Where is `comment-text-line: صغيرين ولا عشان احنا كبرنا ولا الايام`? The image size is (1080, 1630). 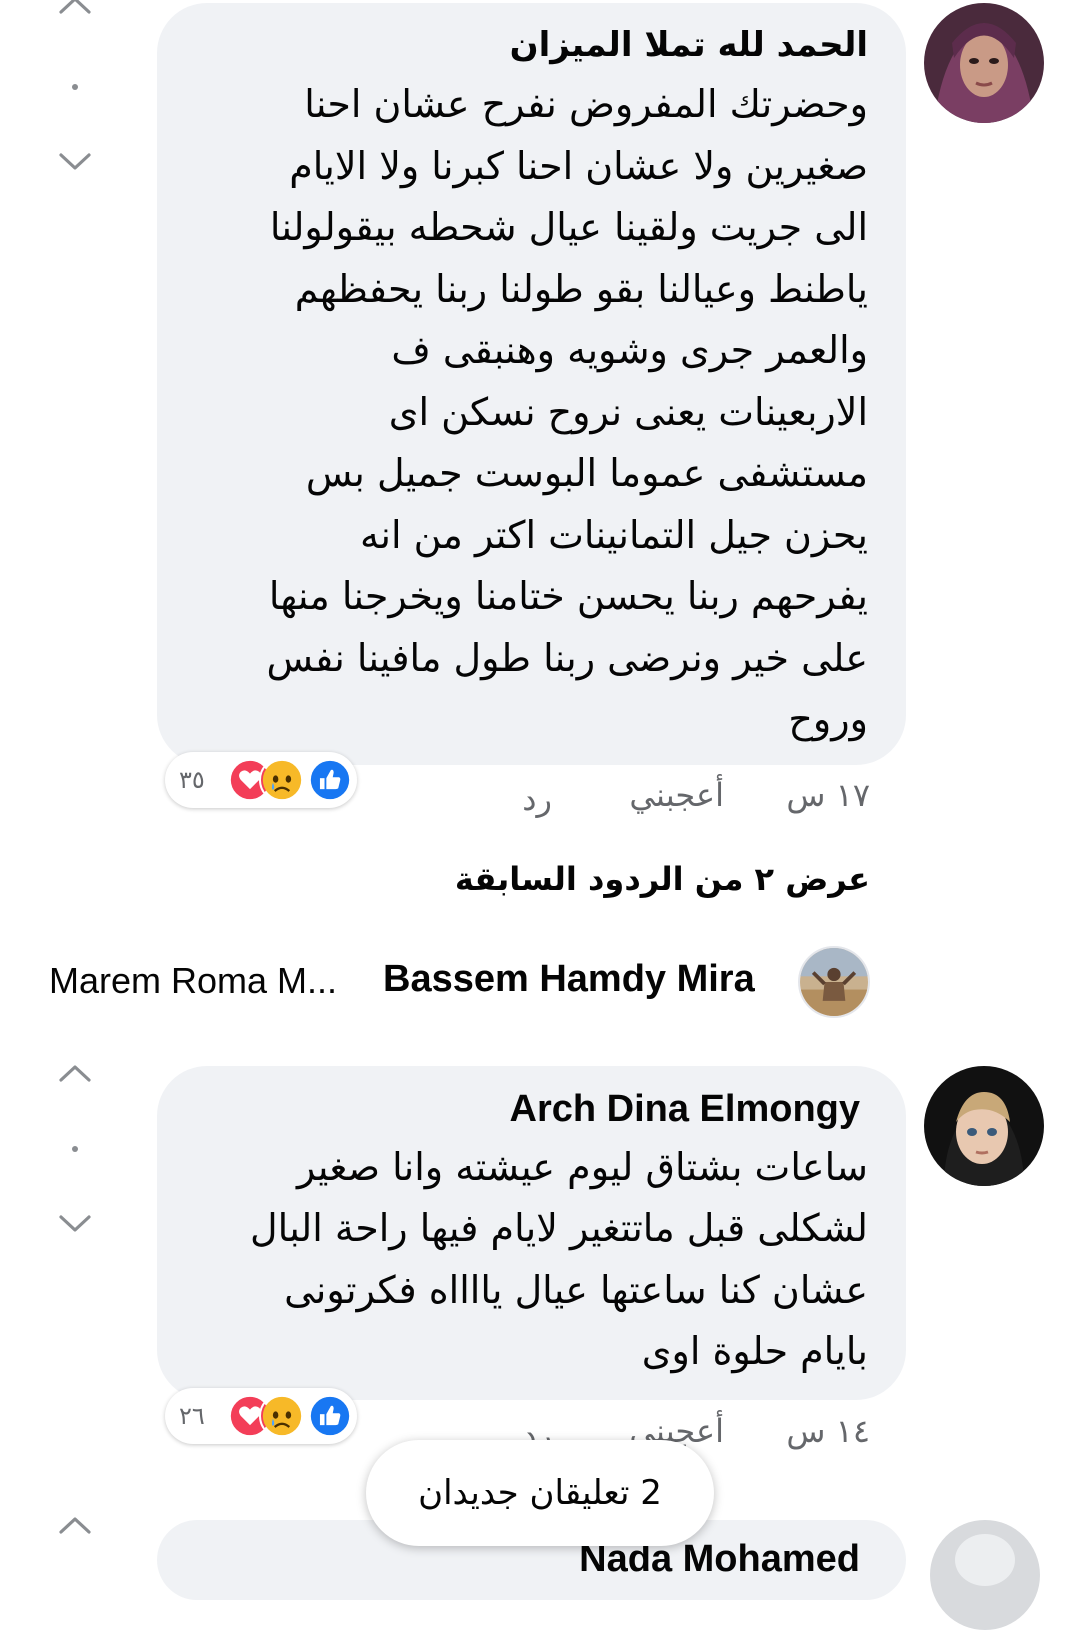
comment-text-line: صغيرين ولا عشان احنا كبرنا ولا الايام is located at coordinates (578, 166).